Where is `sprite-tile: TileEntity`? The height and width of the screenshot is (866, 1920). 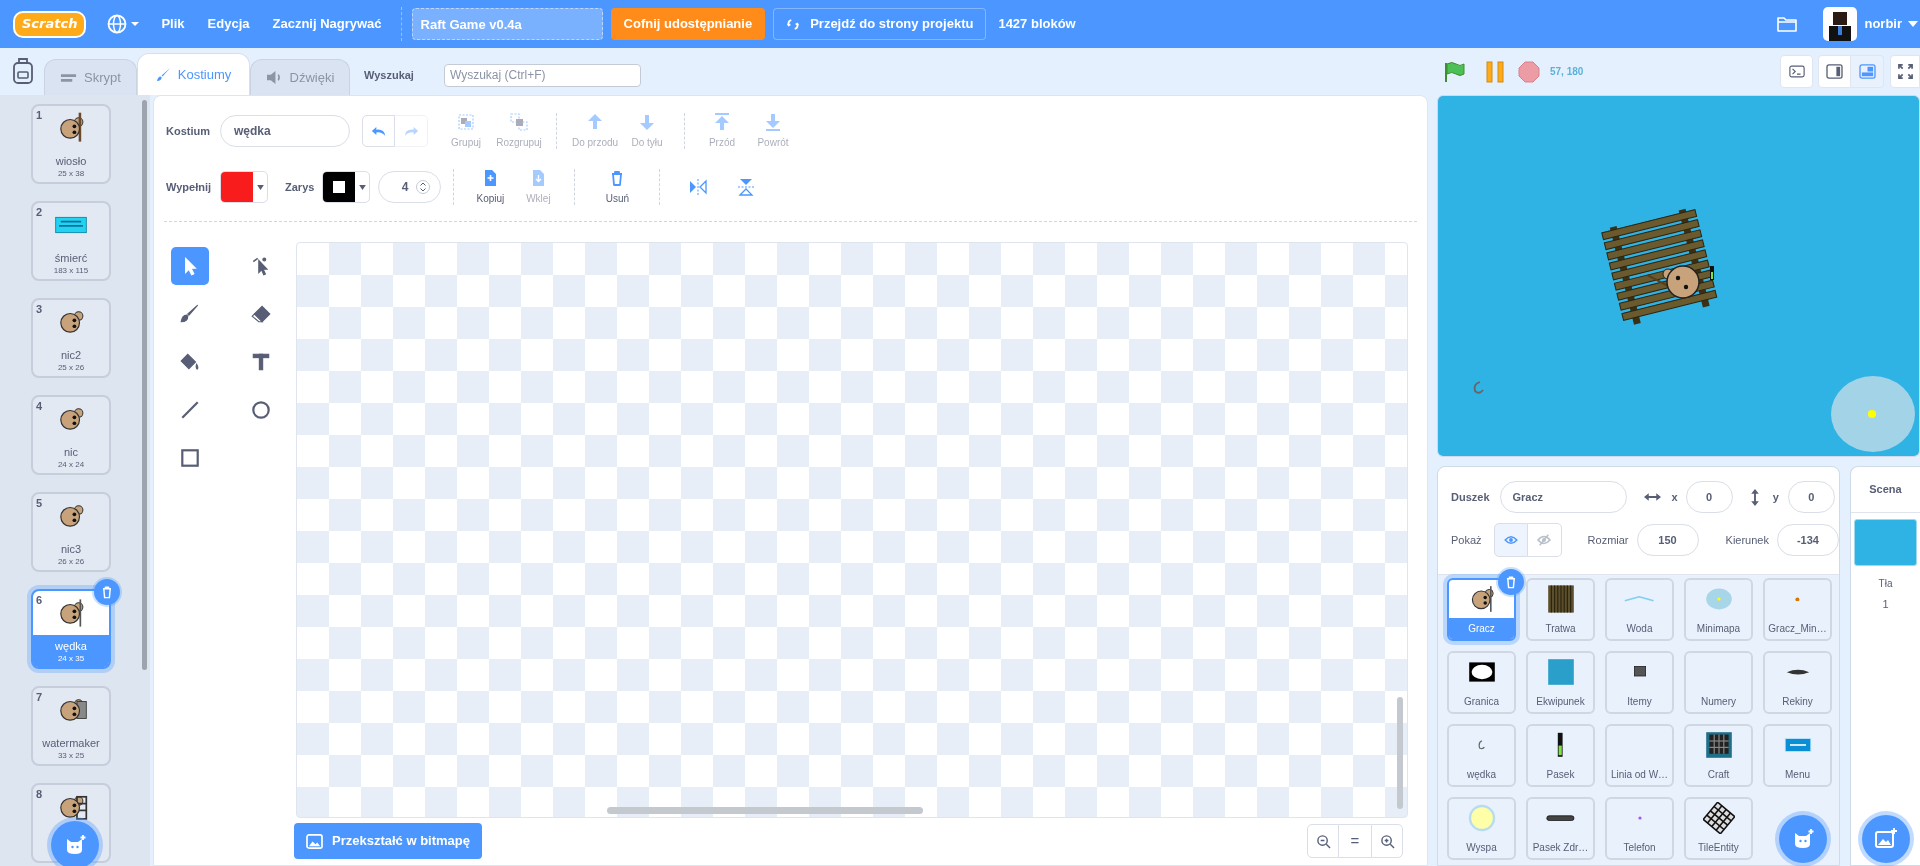
sprite-tile: TileEntity is located at coordinates (1718, 828).